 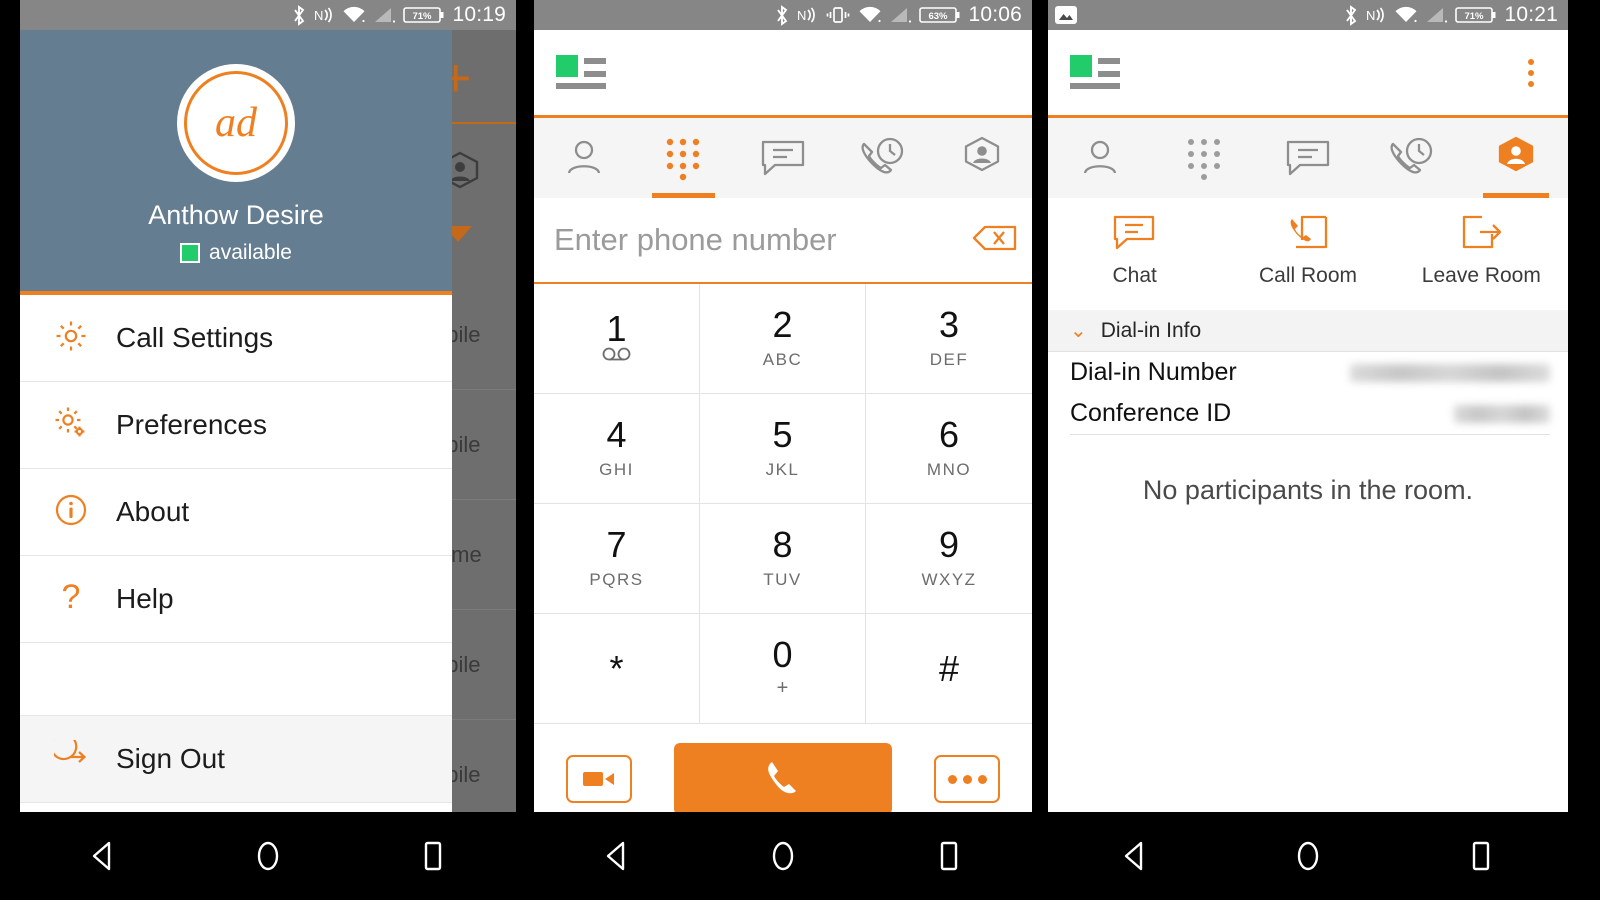 I want to click on signal-icon, so click(x=901, y=15).